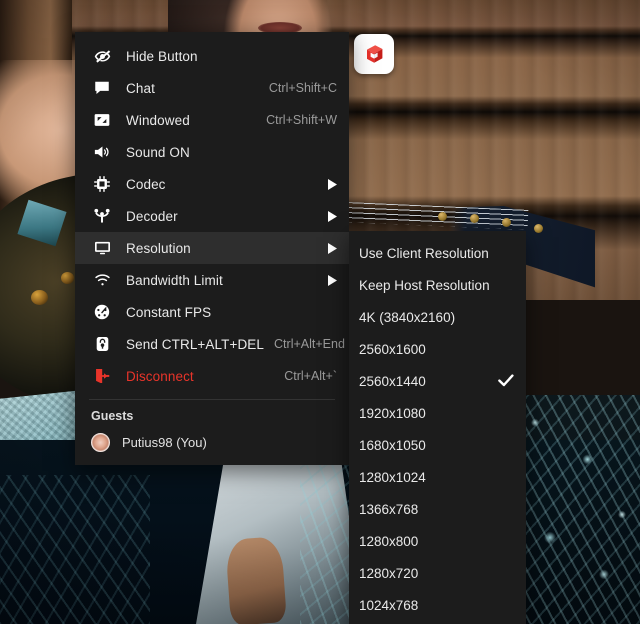  I want to click on menu-item-resolution: Resolution, so click(212, 248).